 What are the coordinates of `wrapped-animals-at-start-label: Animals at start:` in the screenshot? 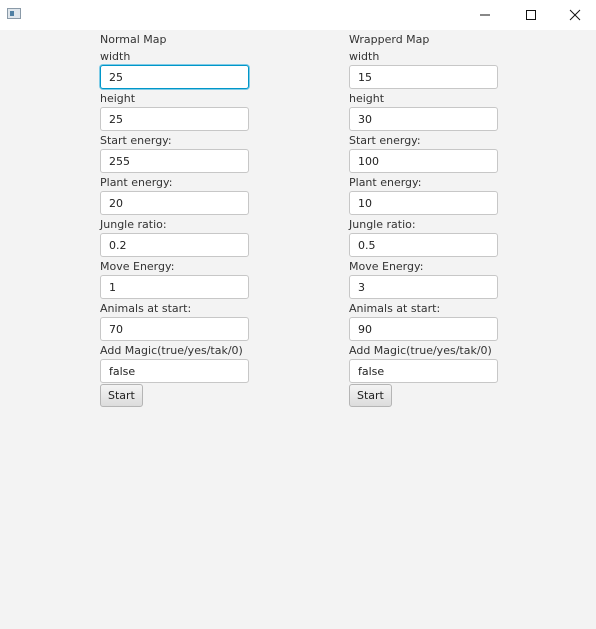 It's located at (395, 308).